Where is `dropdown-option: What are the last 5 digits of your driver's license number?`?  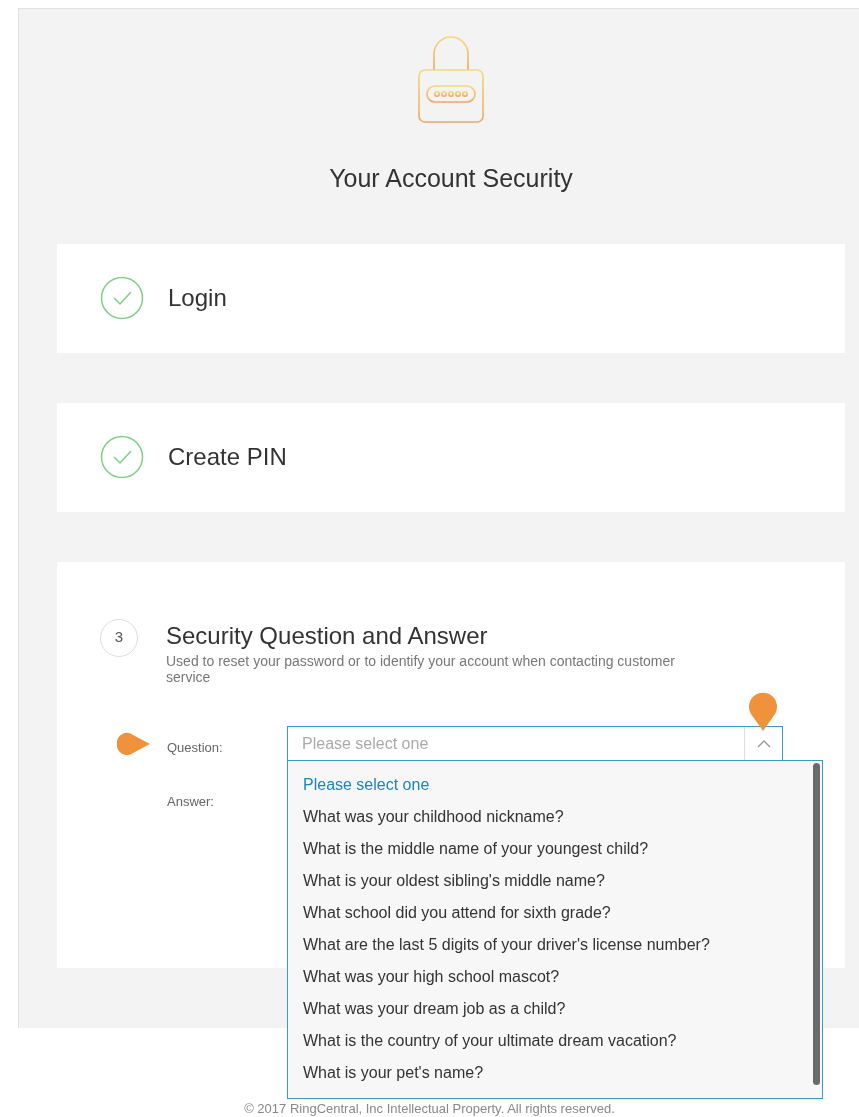
dropdown-option: What are the last 5 digits of your driver's license number? is located at coordinates (555, 944).